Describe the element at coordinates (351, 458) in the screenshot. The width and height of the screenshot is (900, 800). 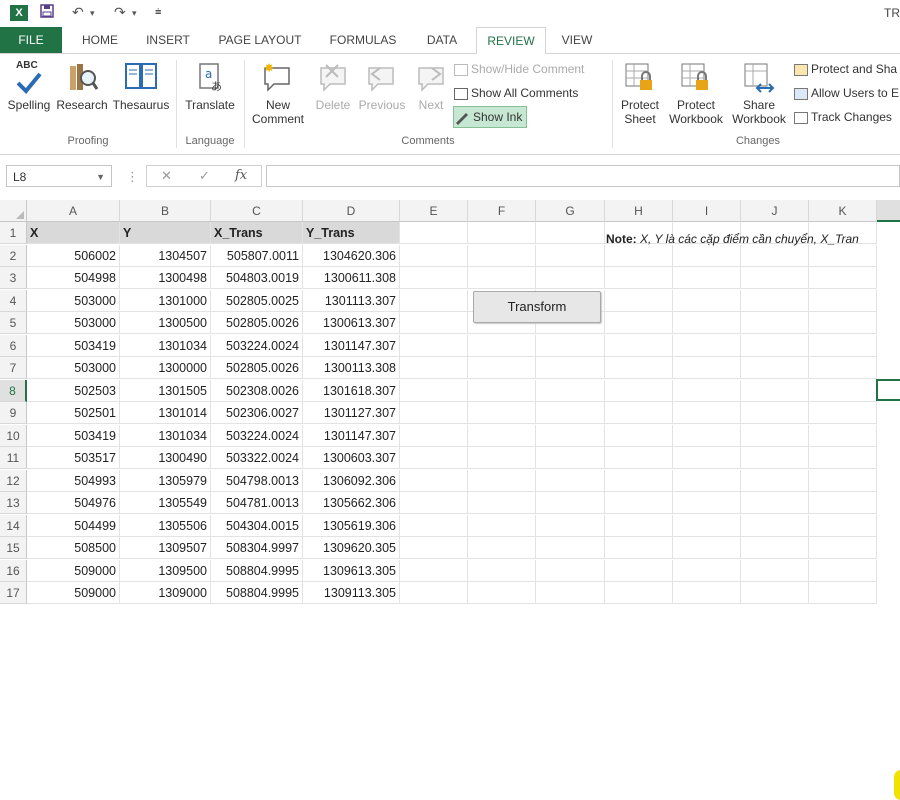
I see `table-cell: 1300603.307` at that location.